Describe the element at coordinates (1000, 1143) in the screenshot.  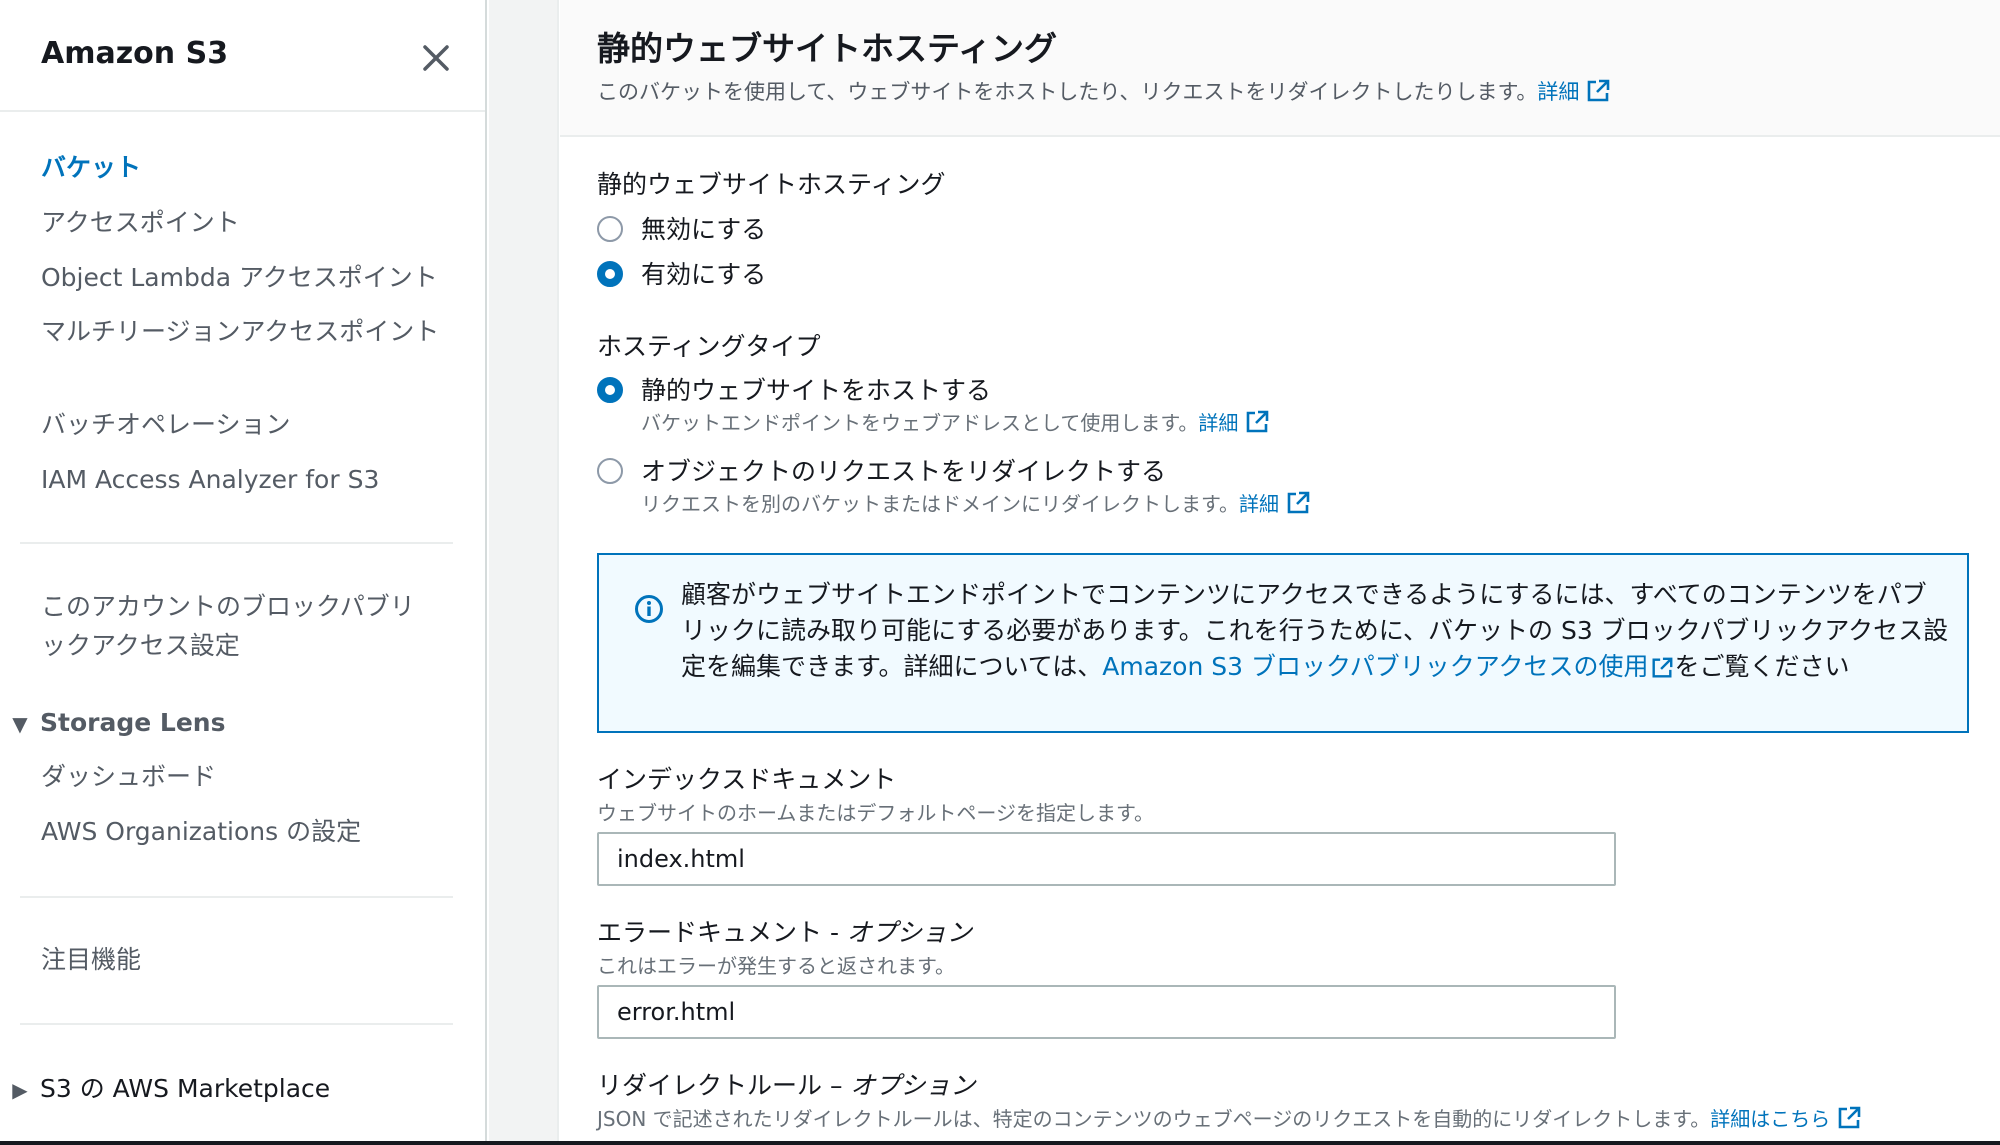
I see `bottom-edge` at that location.